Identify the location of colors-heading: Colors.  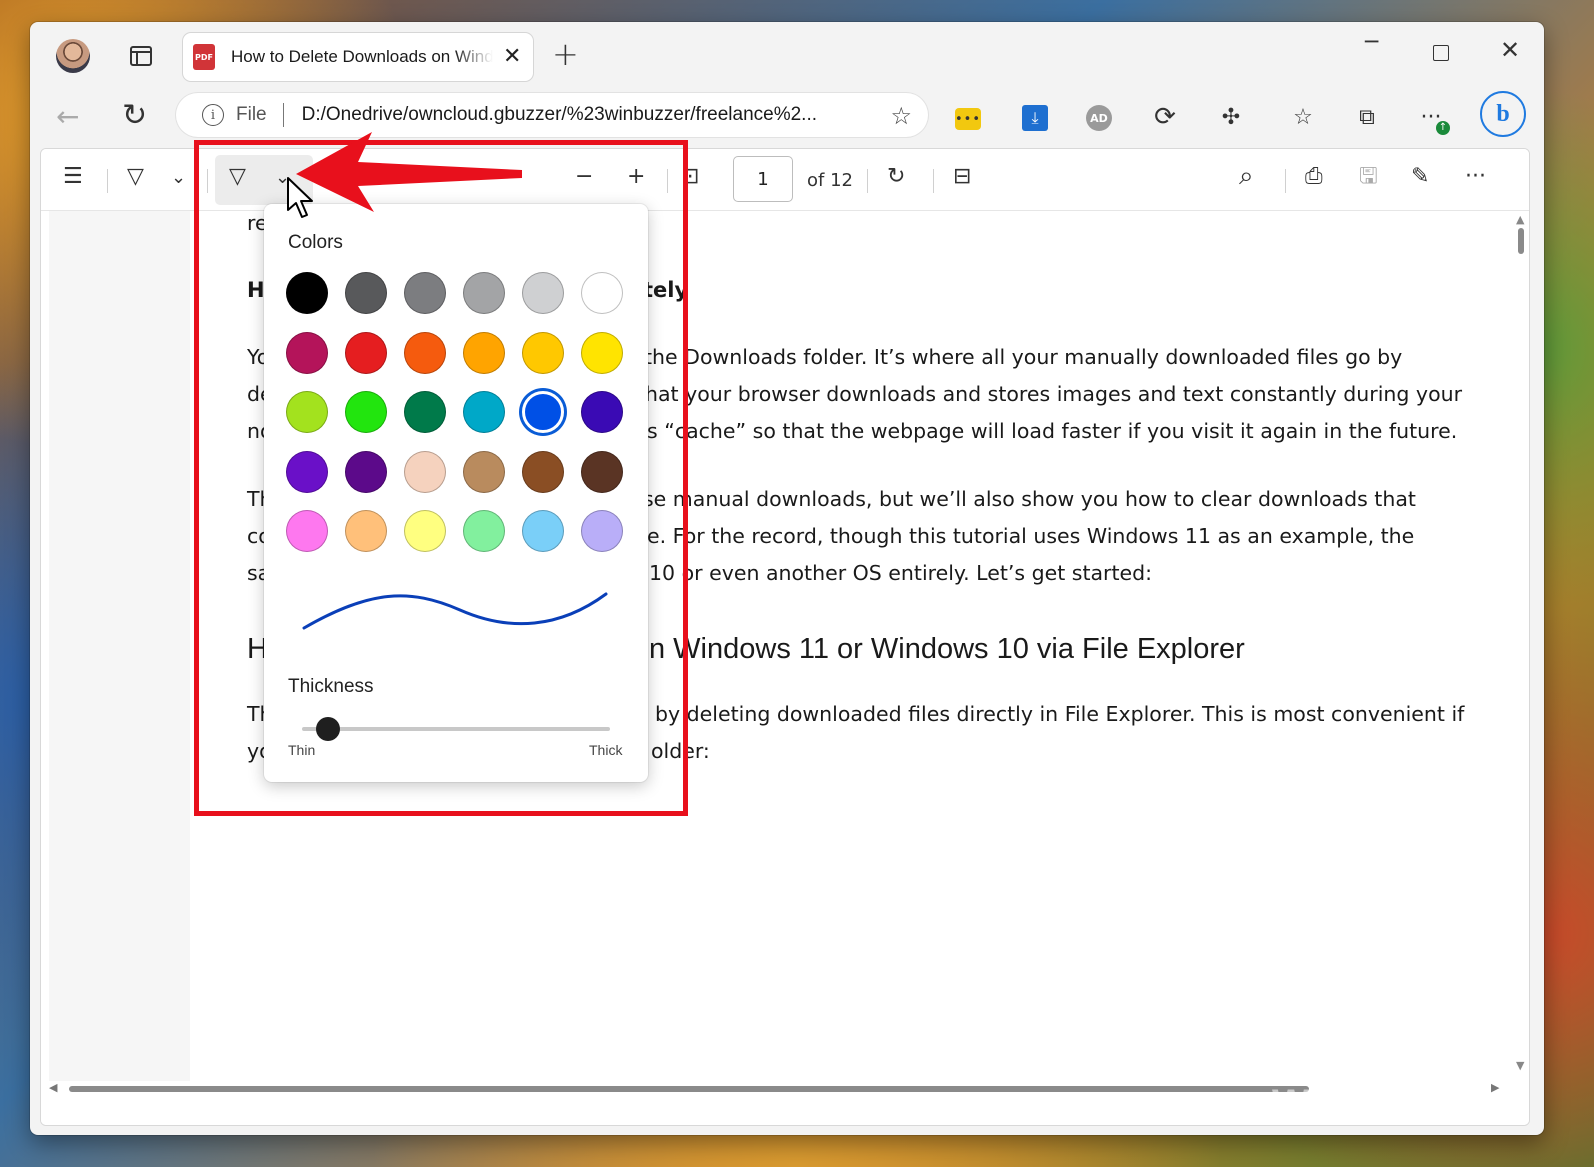
(315, 242).